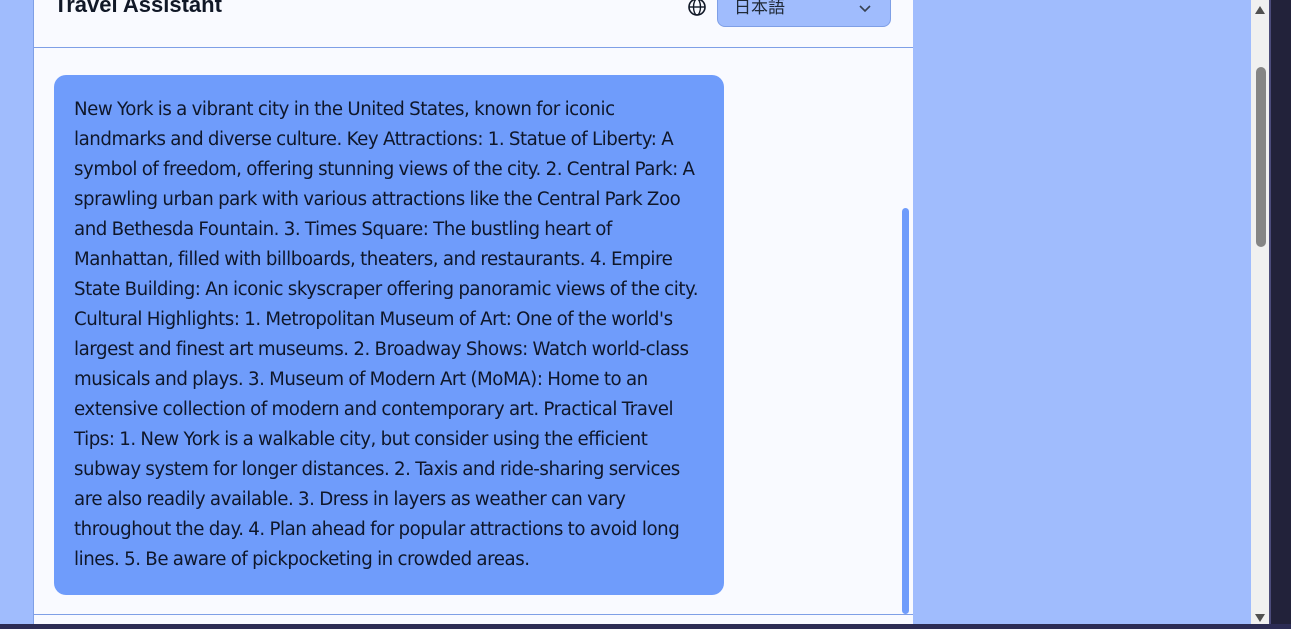 This screenshot has width=1291, height=629. Describe the element at coordinates (865, 6) in the screenshot. I see `chevron-down-icon` at that location.